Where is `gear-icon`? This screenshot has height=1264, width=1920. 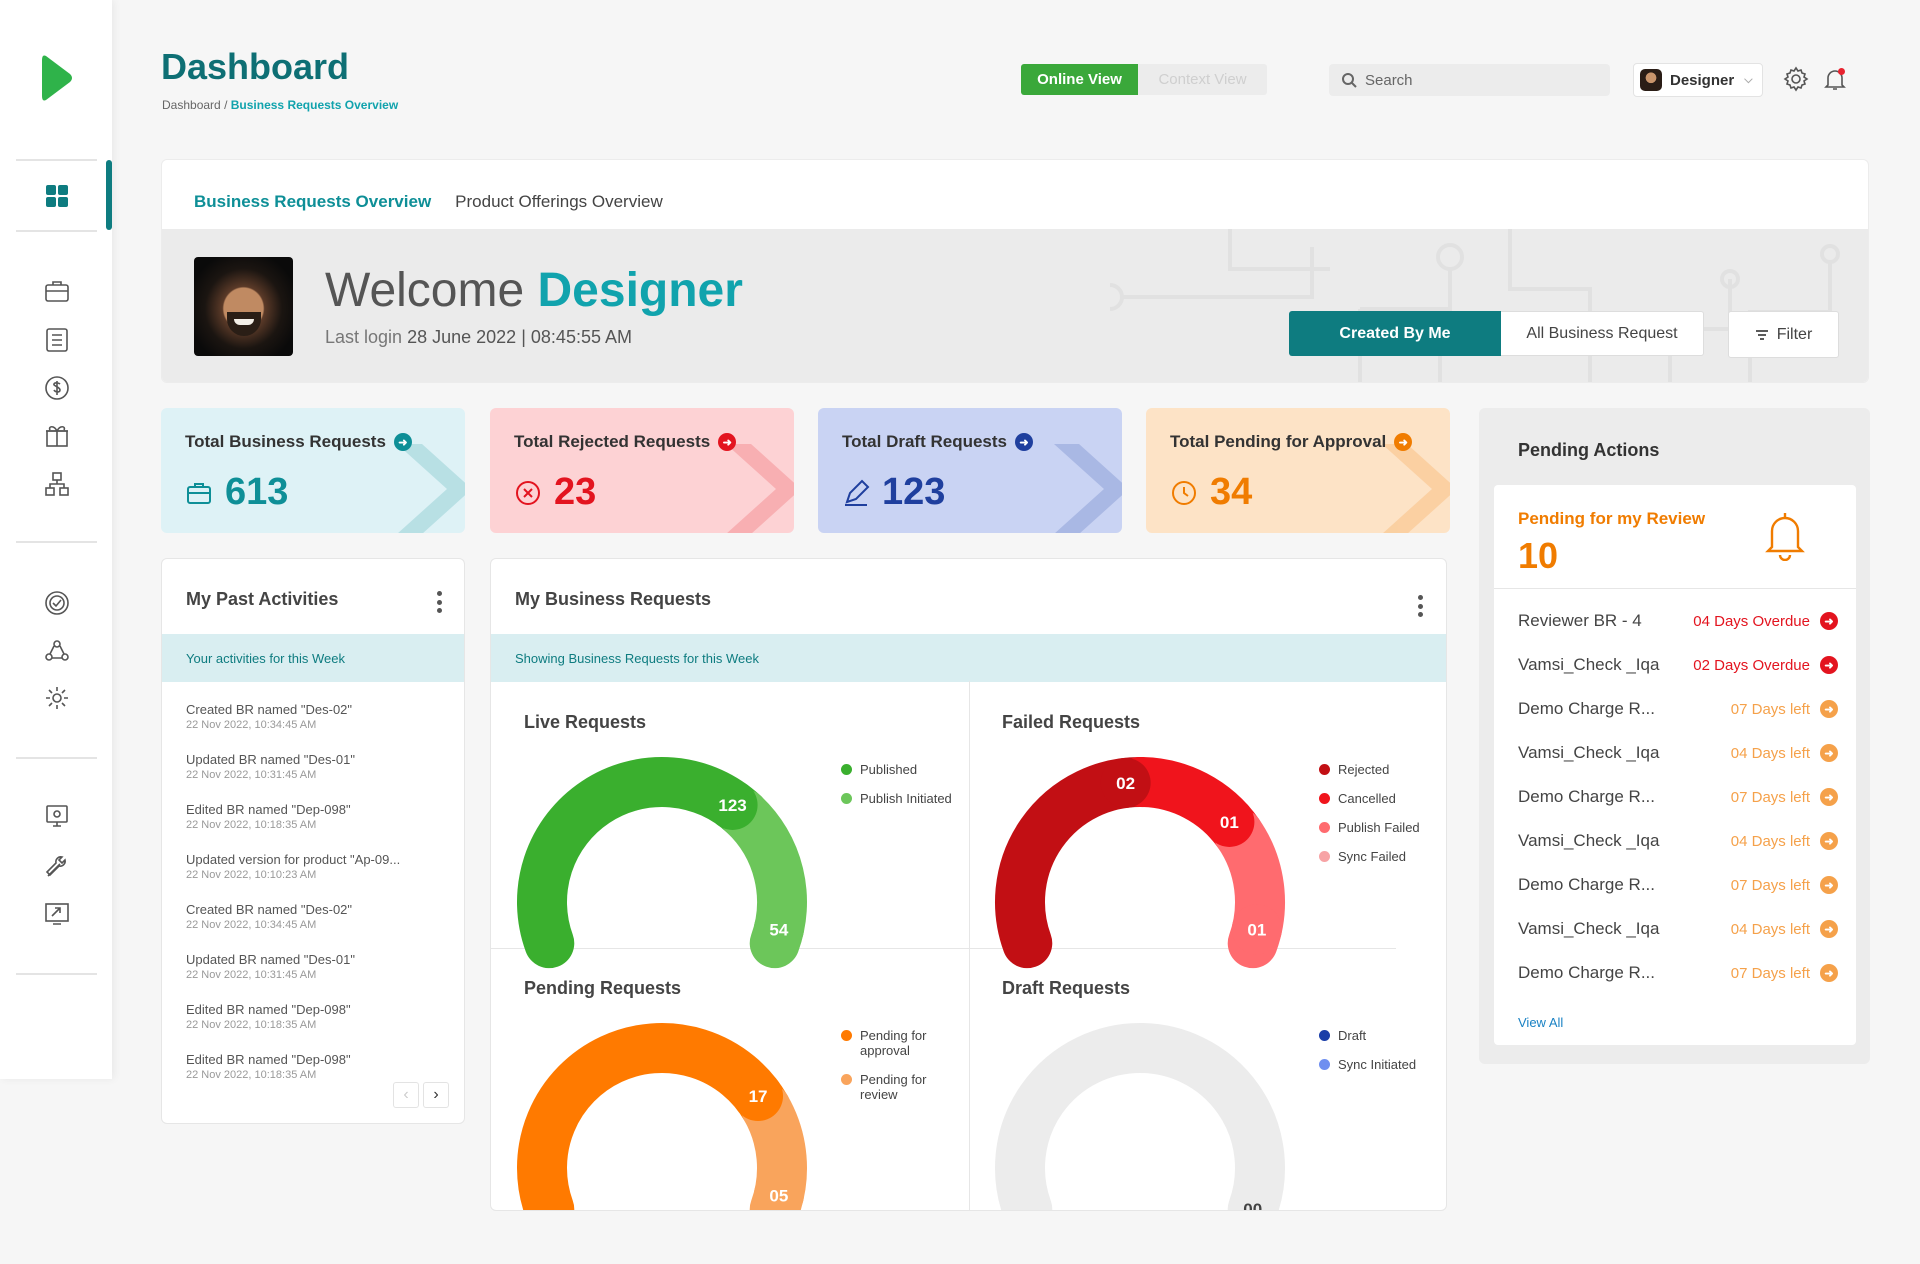 gear-icon is located at coordinates (1797, 80).